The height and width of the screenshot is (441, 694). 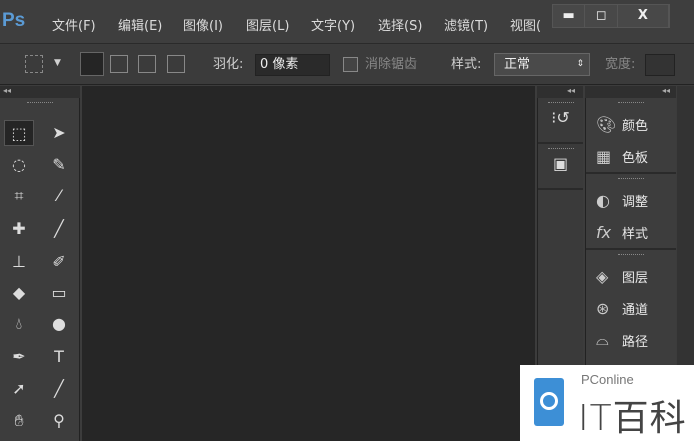 I want to click on watermark-logo-icon, so click(x=549, y=402).